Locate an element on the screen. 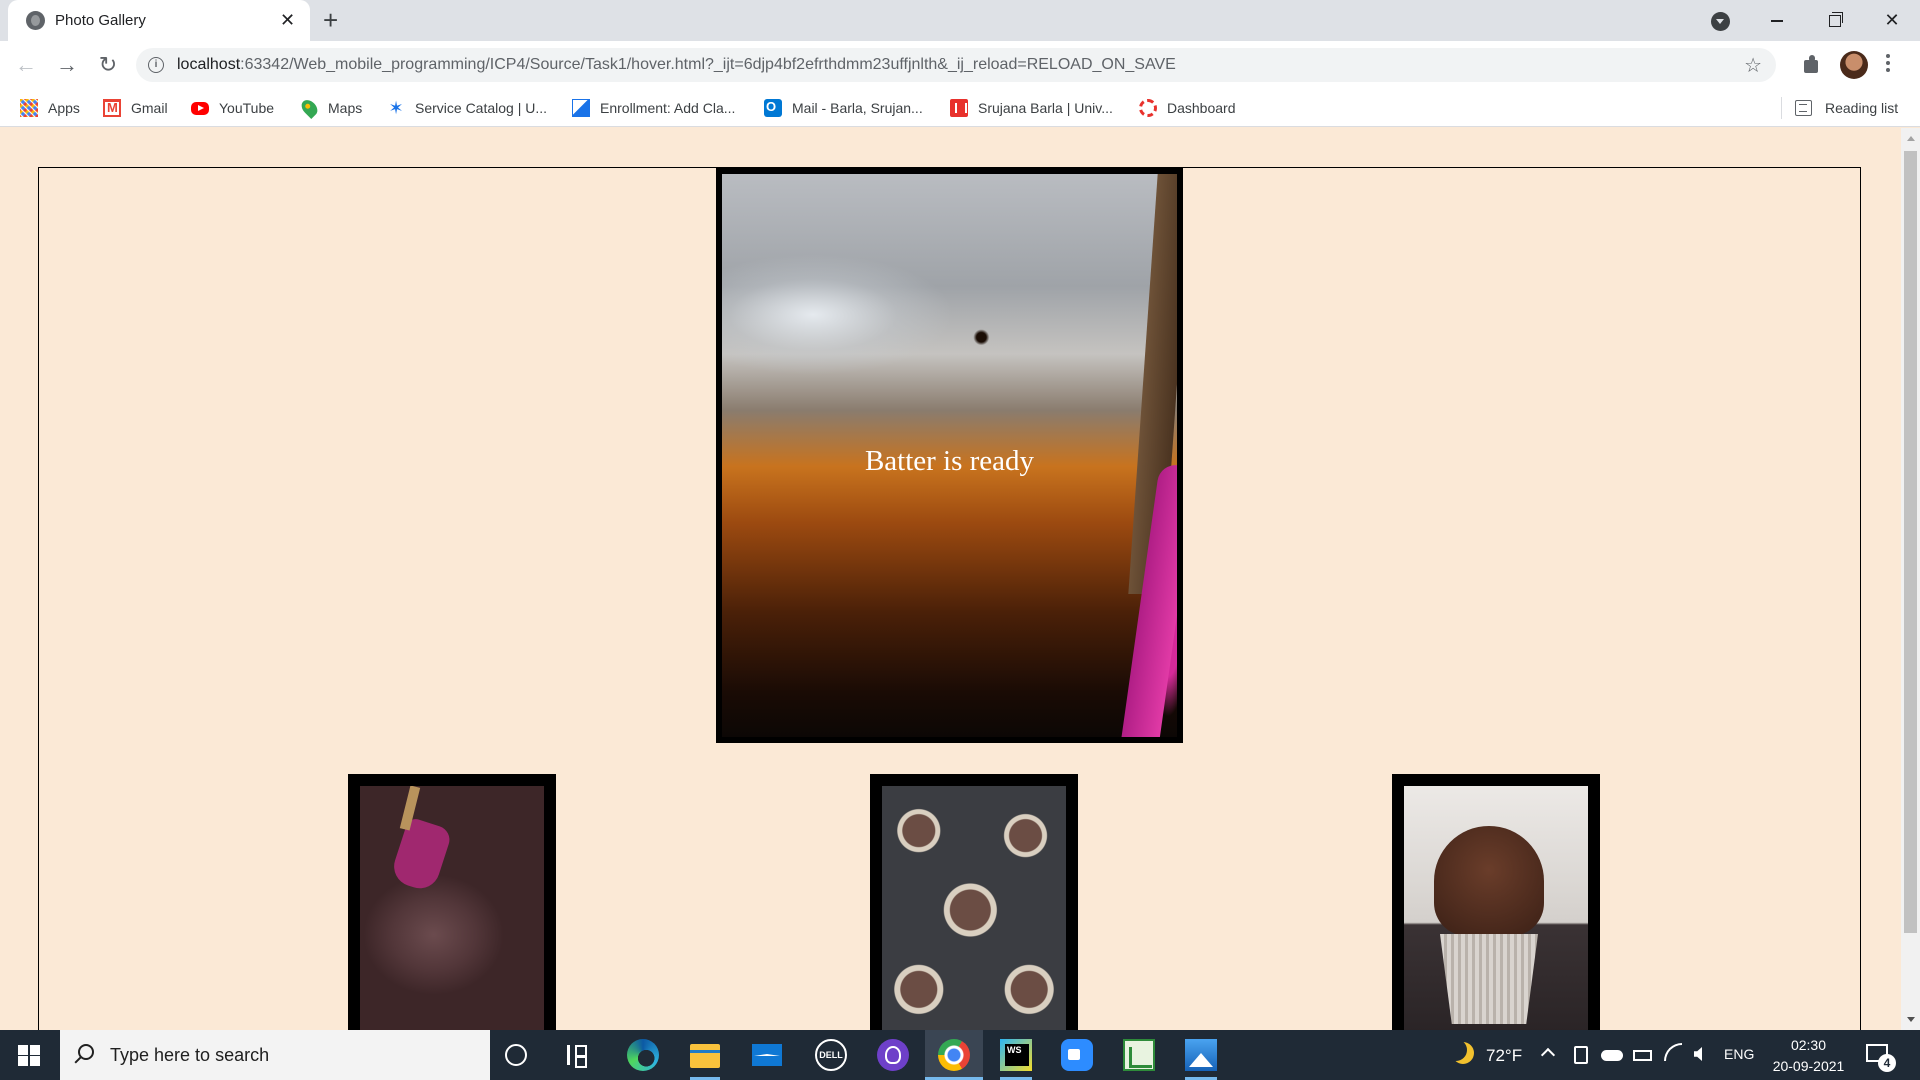 The image size is (1920, 1080). github-desktop-icon is located at coordinates (893, 1055).